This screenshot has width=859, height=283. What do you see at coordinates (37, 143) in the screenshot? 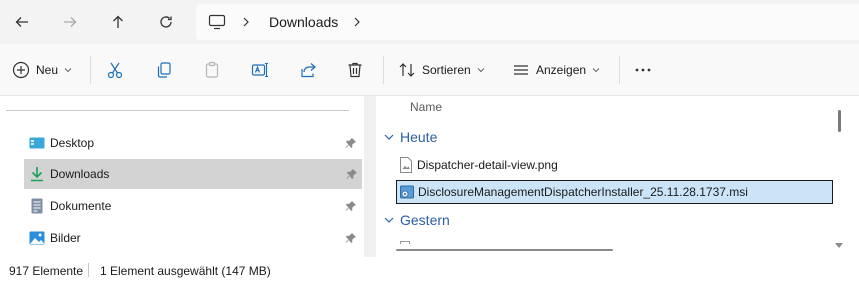
I see `desktop-folder-icon` at bounding box center [37, 143].